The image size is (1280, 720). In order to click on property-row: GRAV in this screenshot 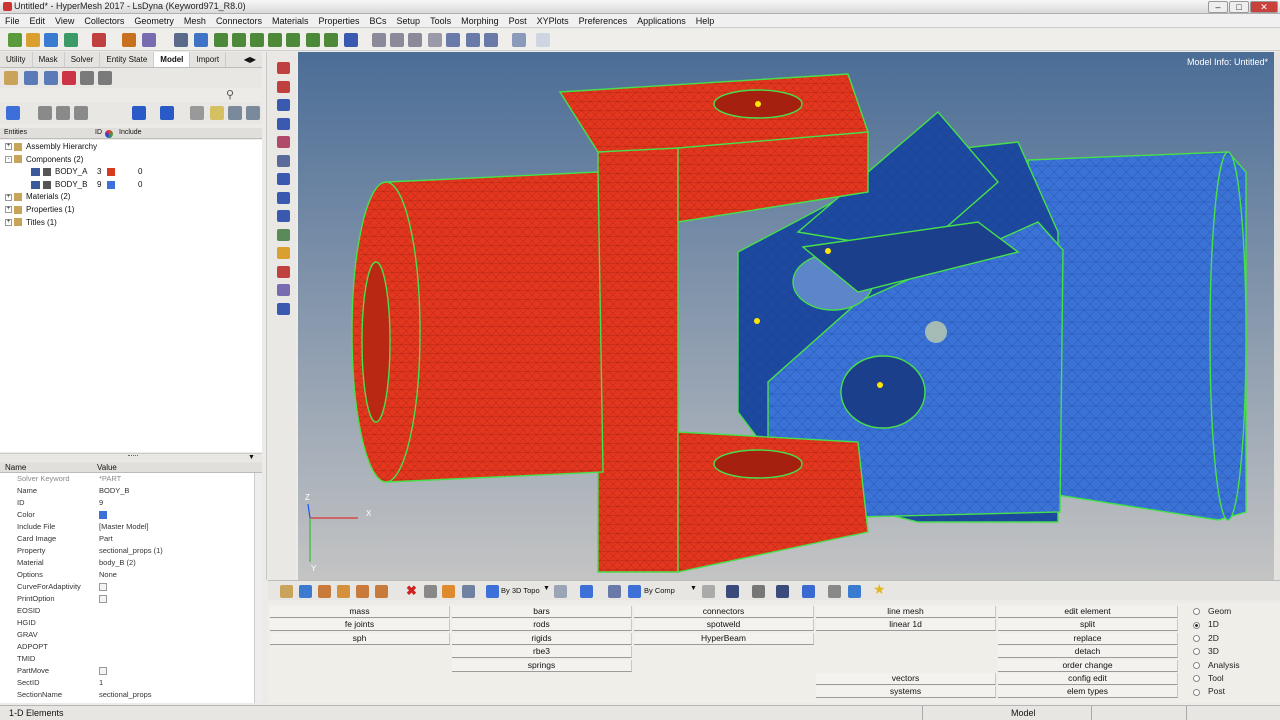, I will do `click(127, 635)`.